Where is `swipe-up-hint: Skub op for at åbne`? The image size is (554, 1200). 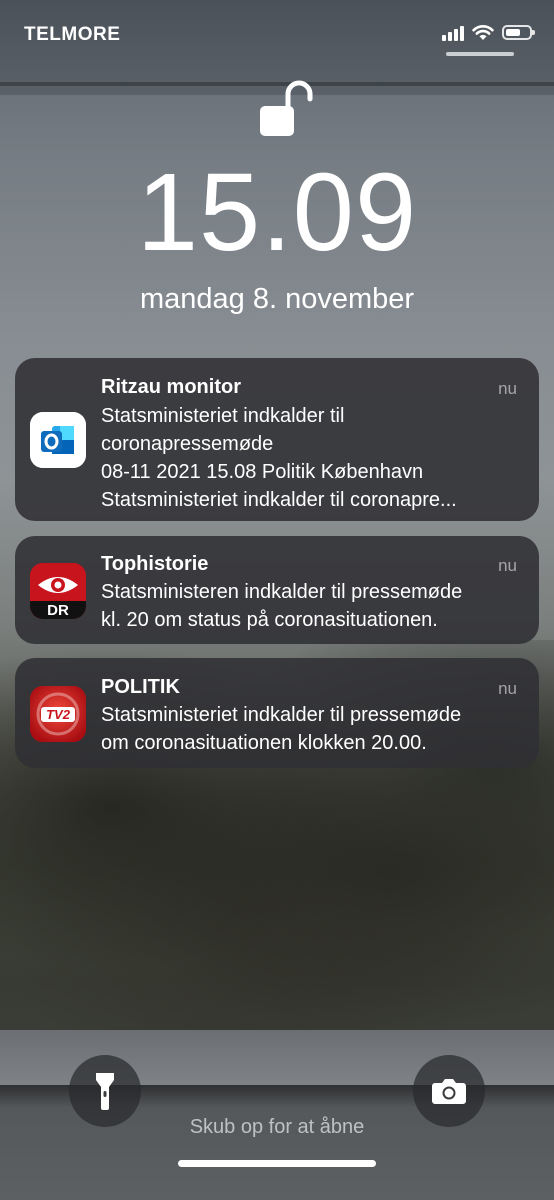
swipe-up-hint: Skub op for at åbne is located at coordinates (277, 1127).